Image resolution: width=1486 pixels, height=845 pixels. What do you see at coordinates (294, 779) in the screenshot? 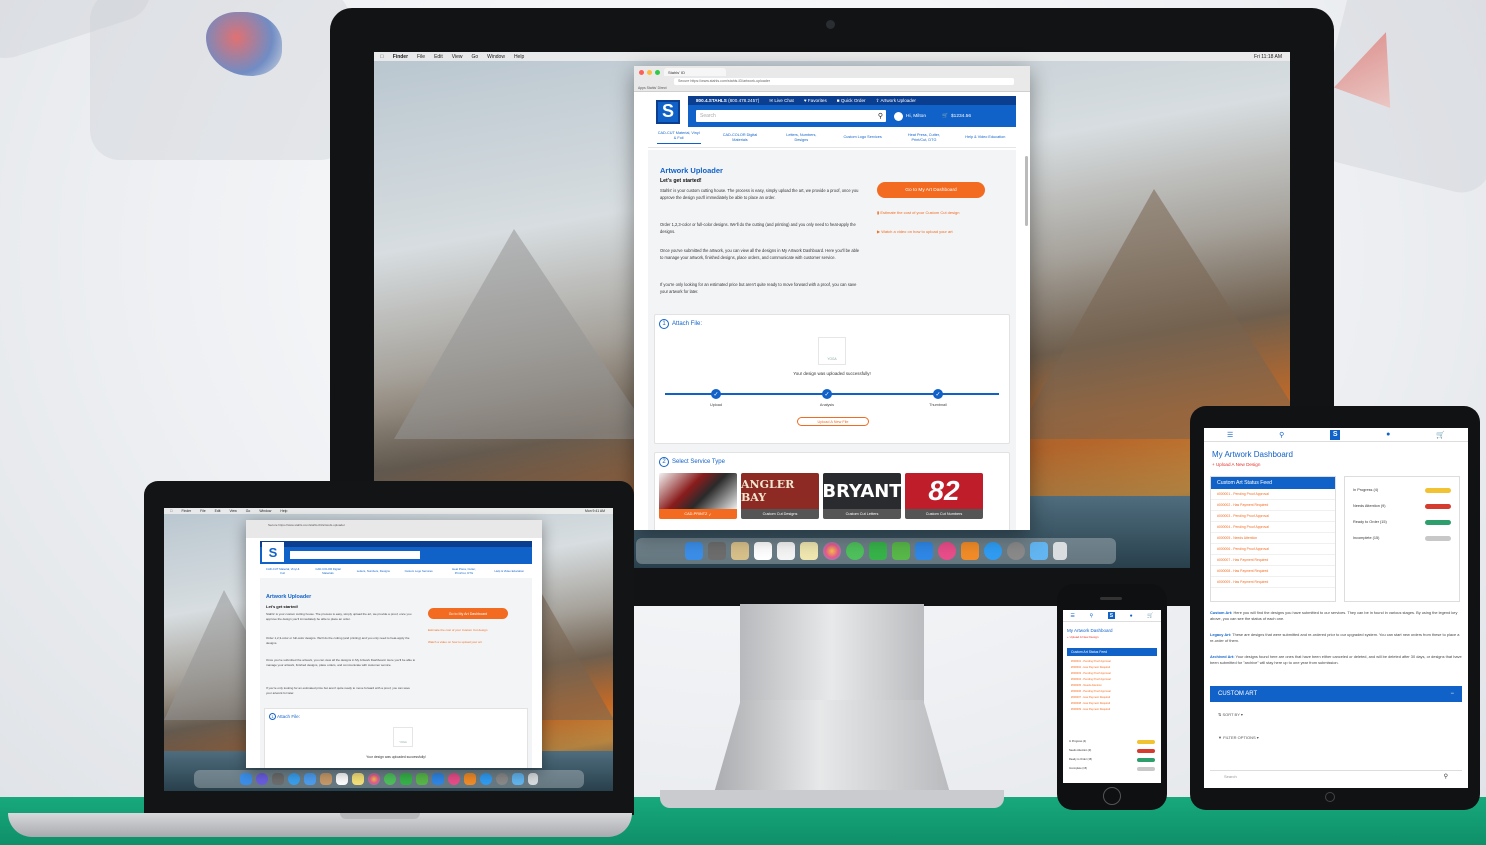
I see `safari-icon` at bounding box center [294, 779].